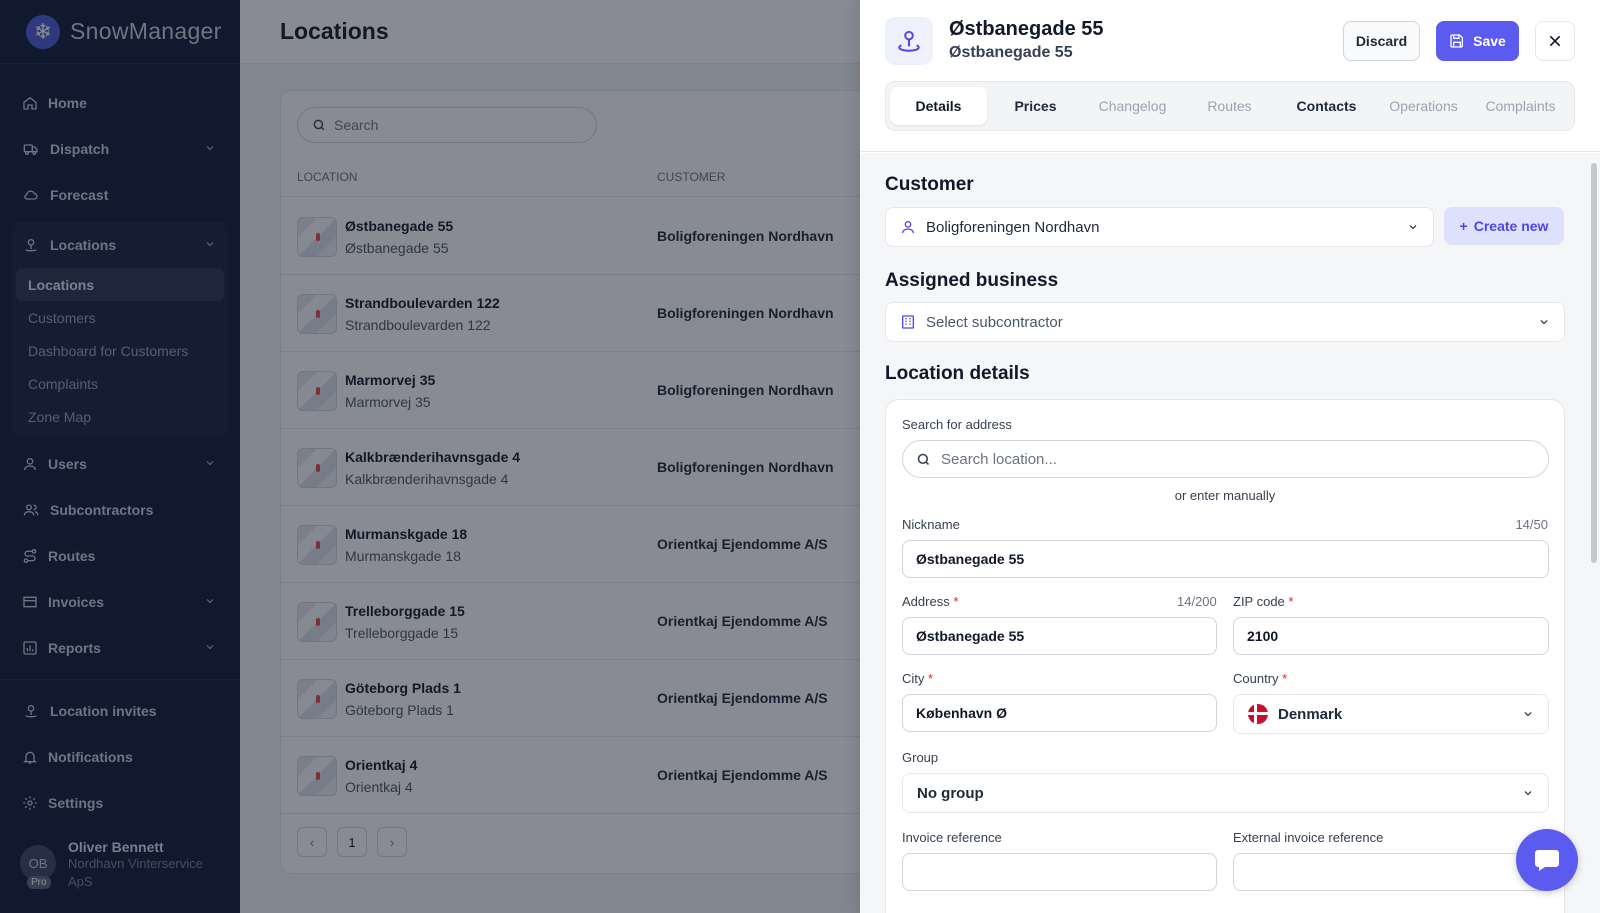 Image resolution: width=1600 pixels, height=913 pixels. Describe the element at coordinates (920, 757) in the screenshot. I see `group-label: Group` at that location.